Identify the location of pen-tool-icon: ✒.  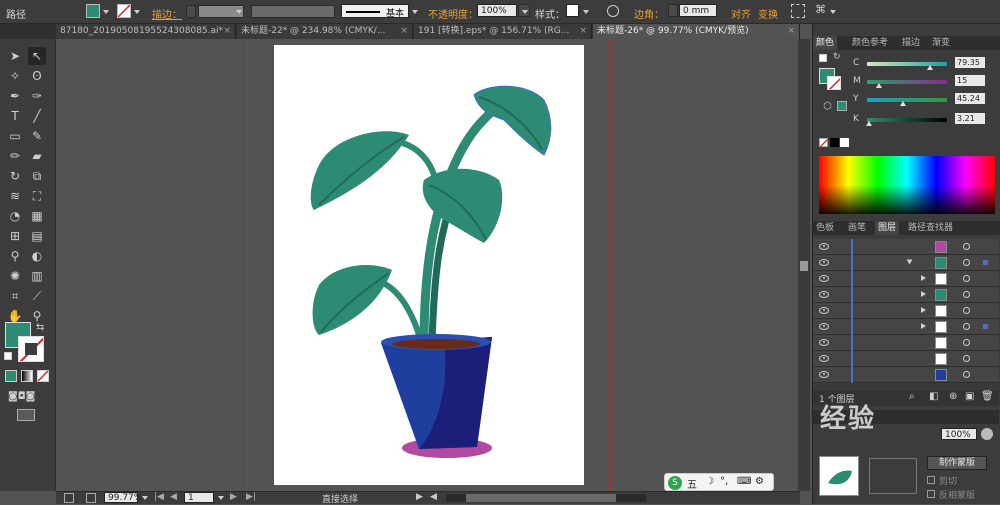
(15, 96).